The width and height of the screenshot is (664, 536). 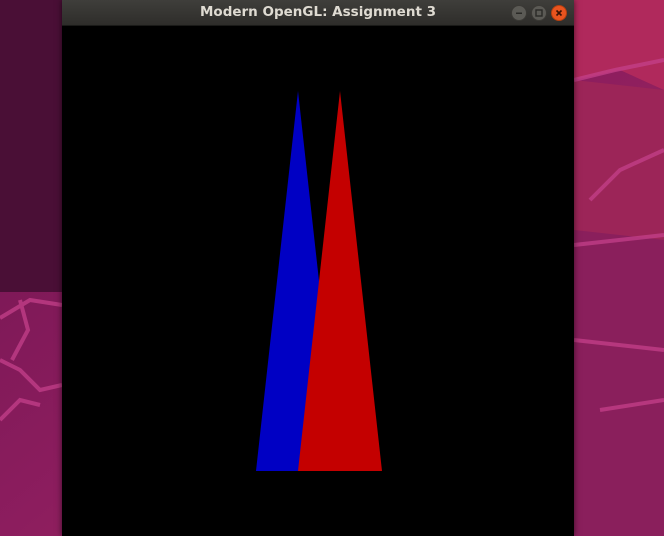 I want to click on minimize-icon, so click(x=519, y=13).